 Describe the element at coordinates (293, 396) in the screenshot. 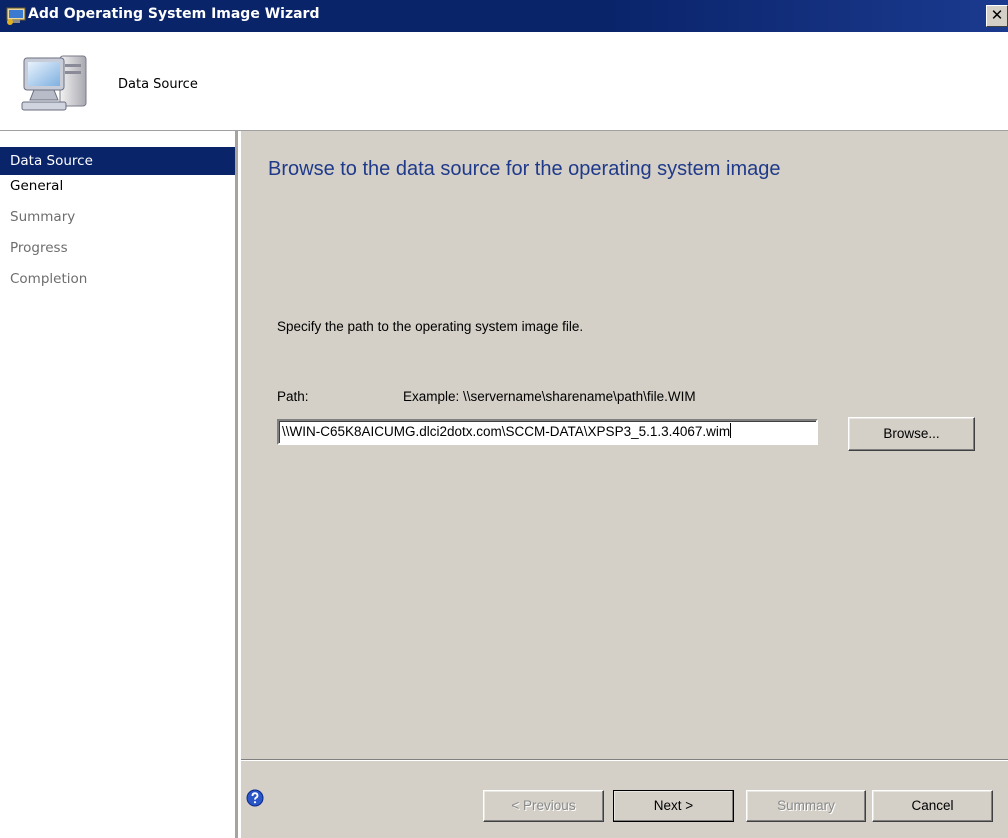

I see `path-label: Path:` at that location.